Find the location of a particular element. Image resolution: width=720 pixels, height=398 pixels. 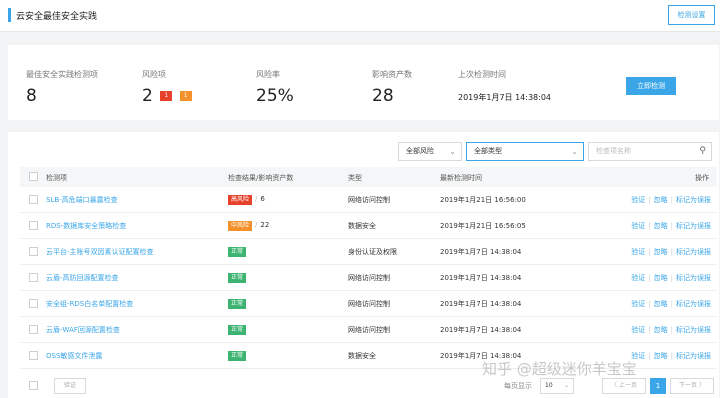

check-item-link: 云盾-高防回源配置检查 is located at coordinates (82, 278).